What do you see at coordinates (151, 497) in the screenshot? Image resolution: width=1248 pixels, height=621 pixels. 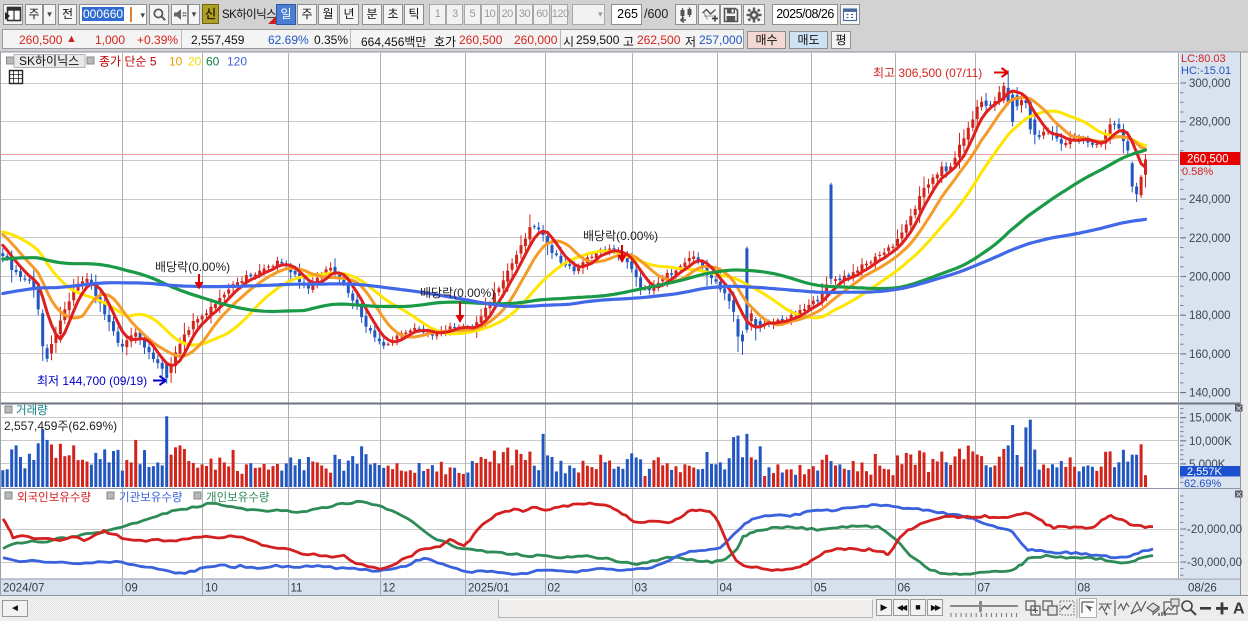 I see `svg-text: 기관보유수량` at bounding box center [151, 497].